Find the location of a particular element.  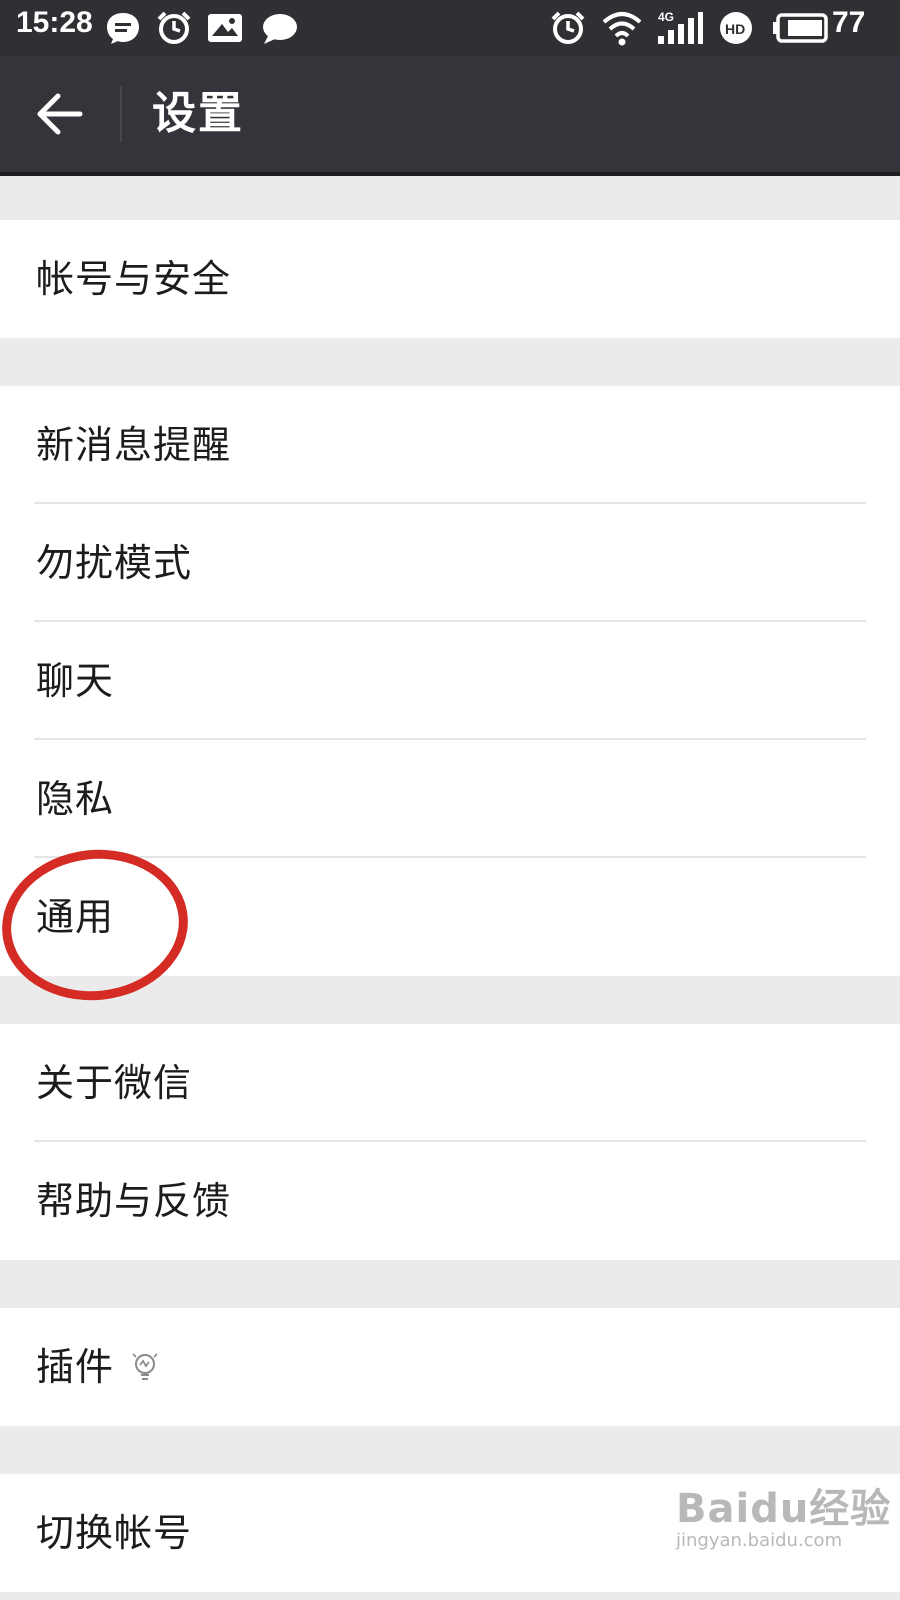

signal-icon: 4G is located at coordinates (680, 27).